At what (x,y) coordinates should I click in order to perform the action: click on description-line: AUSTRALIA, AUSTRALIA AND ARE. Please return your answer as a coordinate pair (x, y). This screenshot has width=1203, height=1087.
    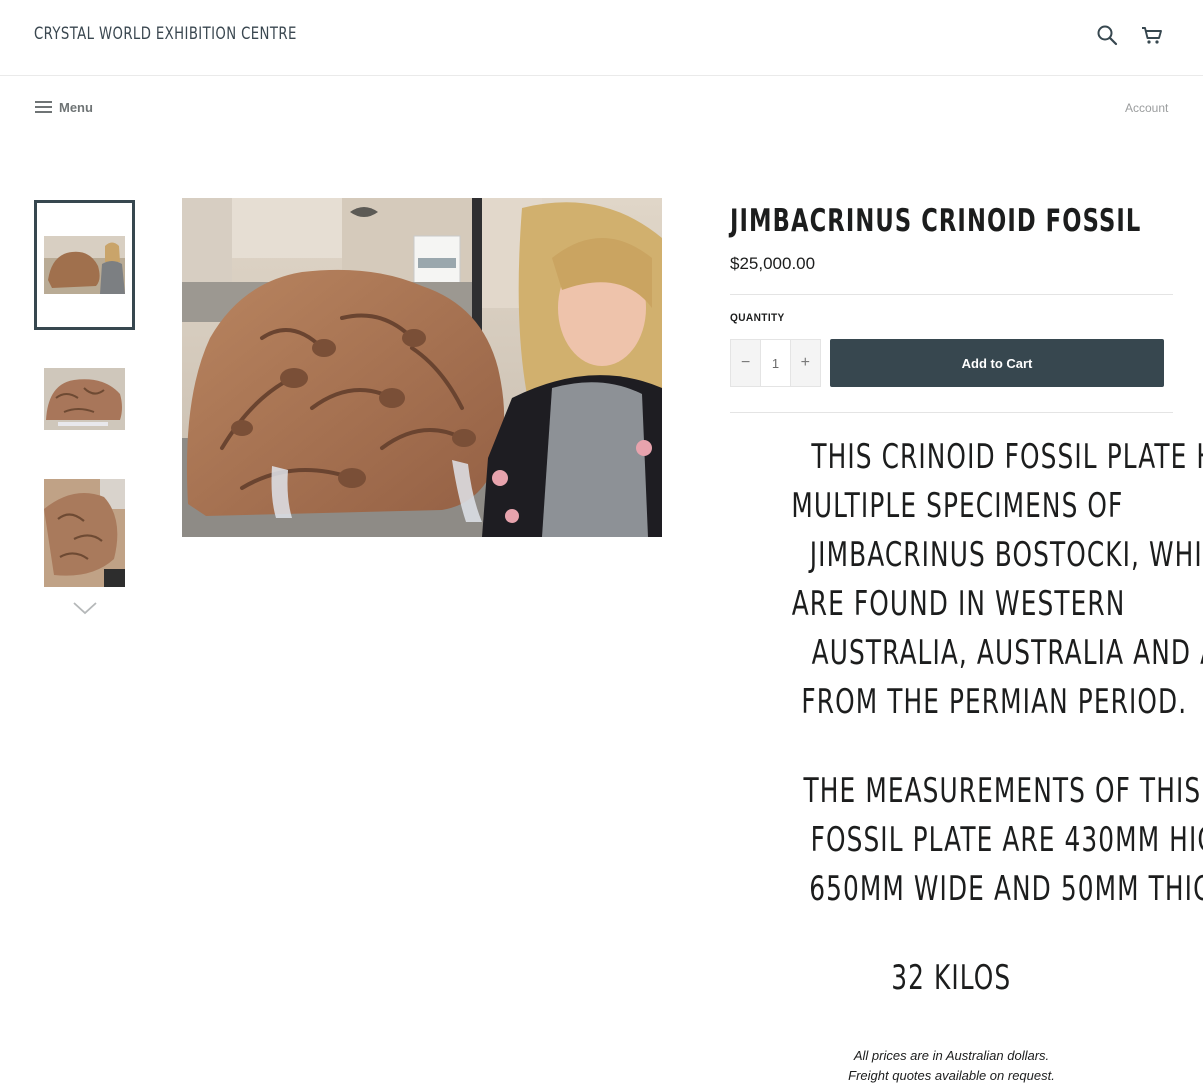
    Looking at the image, I should click on (1007, 653).